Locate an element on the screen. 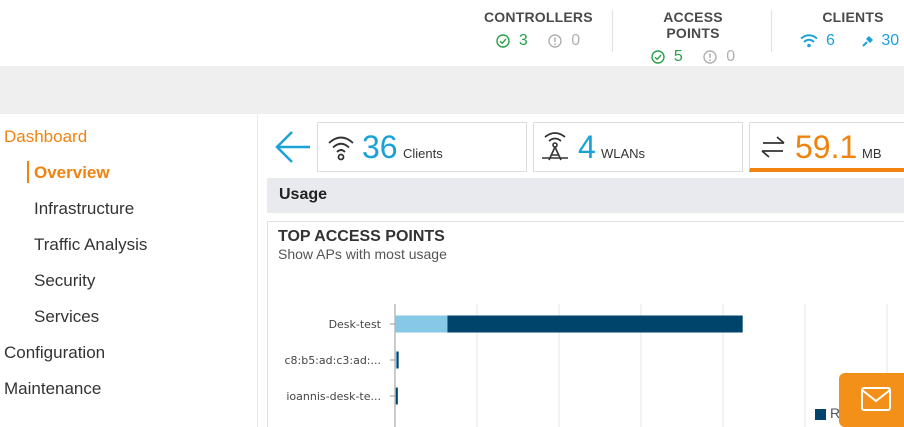 The image size is (904, 427). sidebar-item-traffic-analysis: Traffic Analysis is located at coordinates (90, 245).